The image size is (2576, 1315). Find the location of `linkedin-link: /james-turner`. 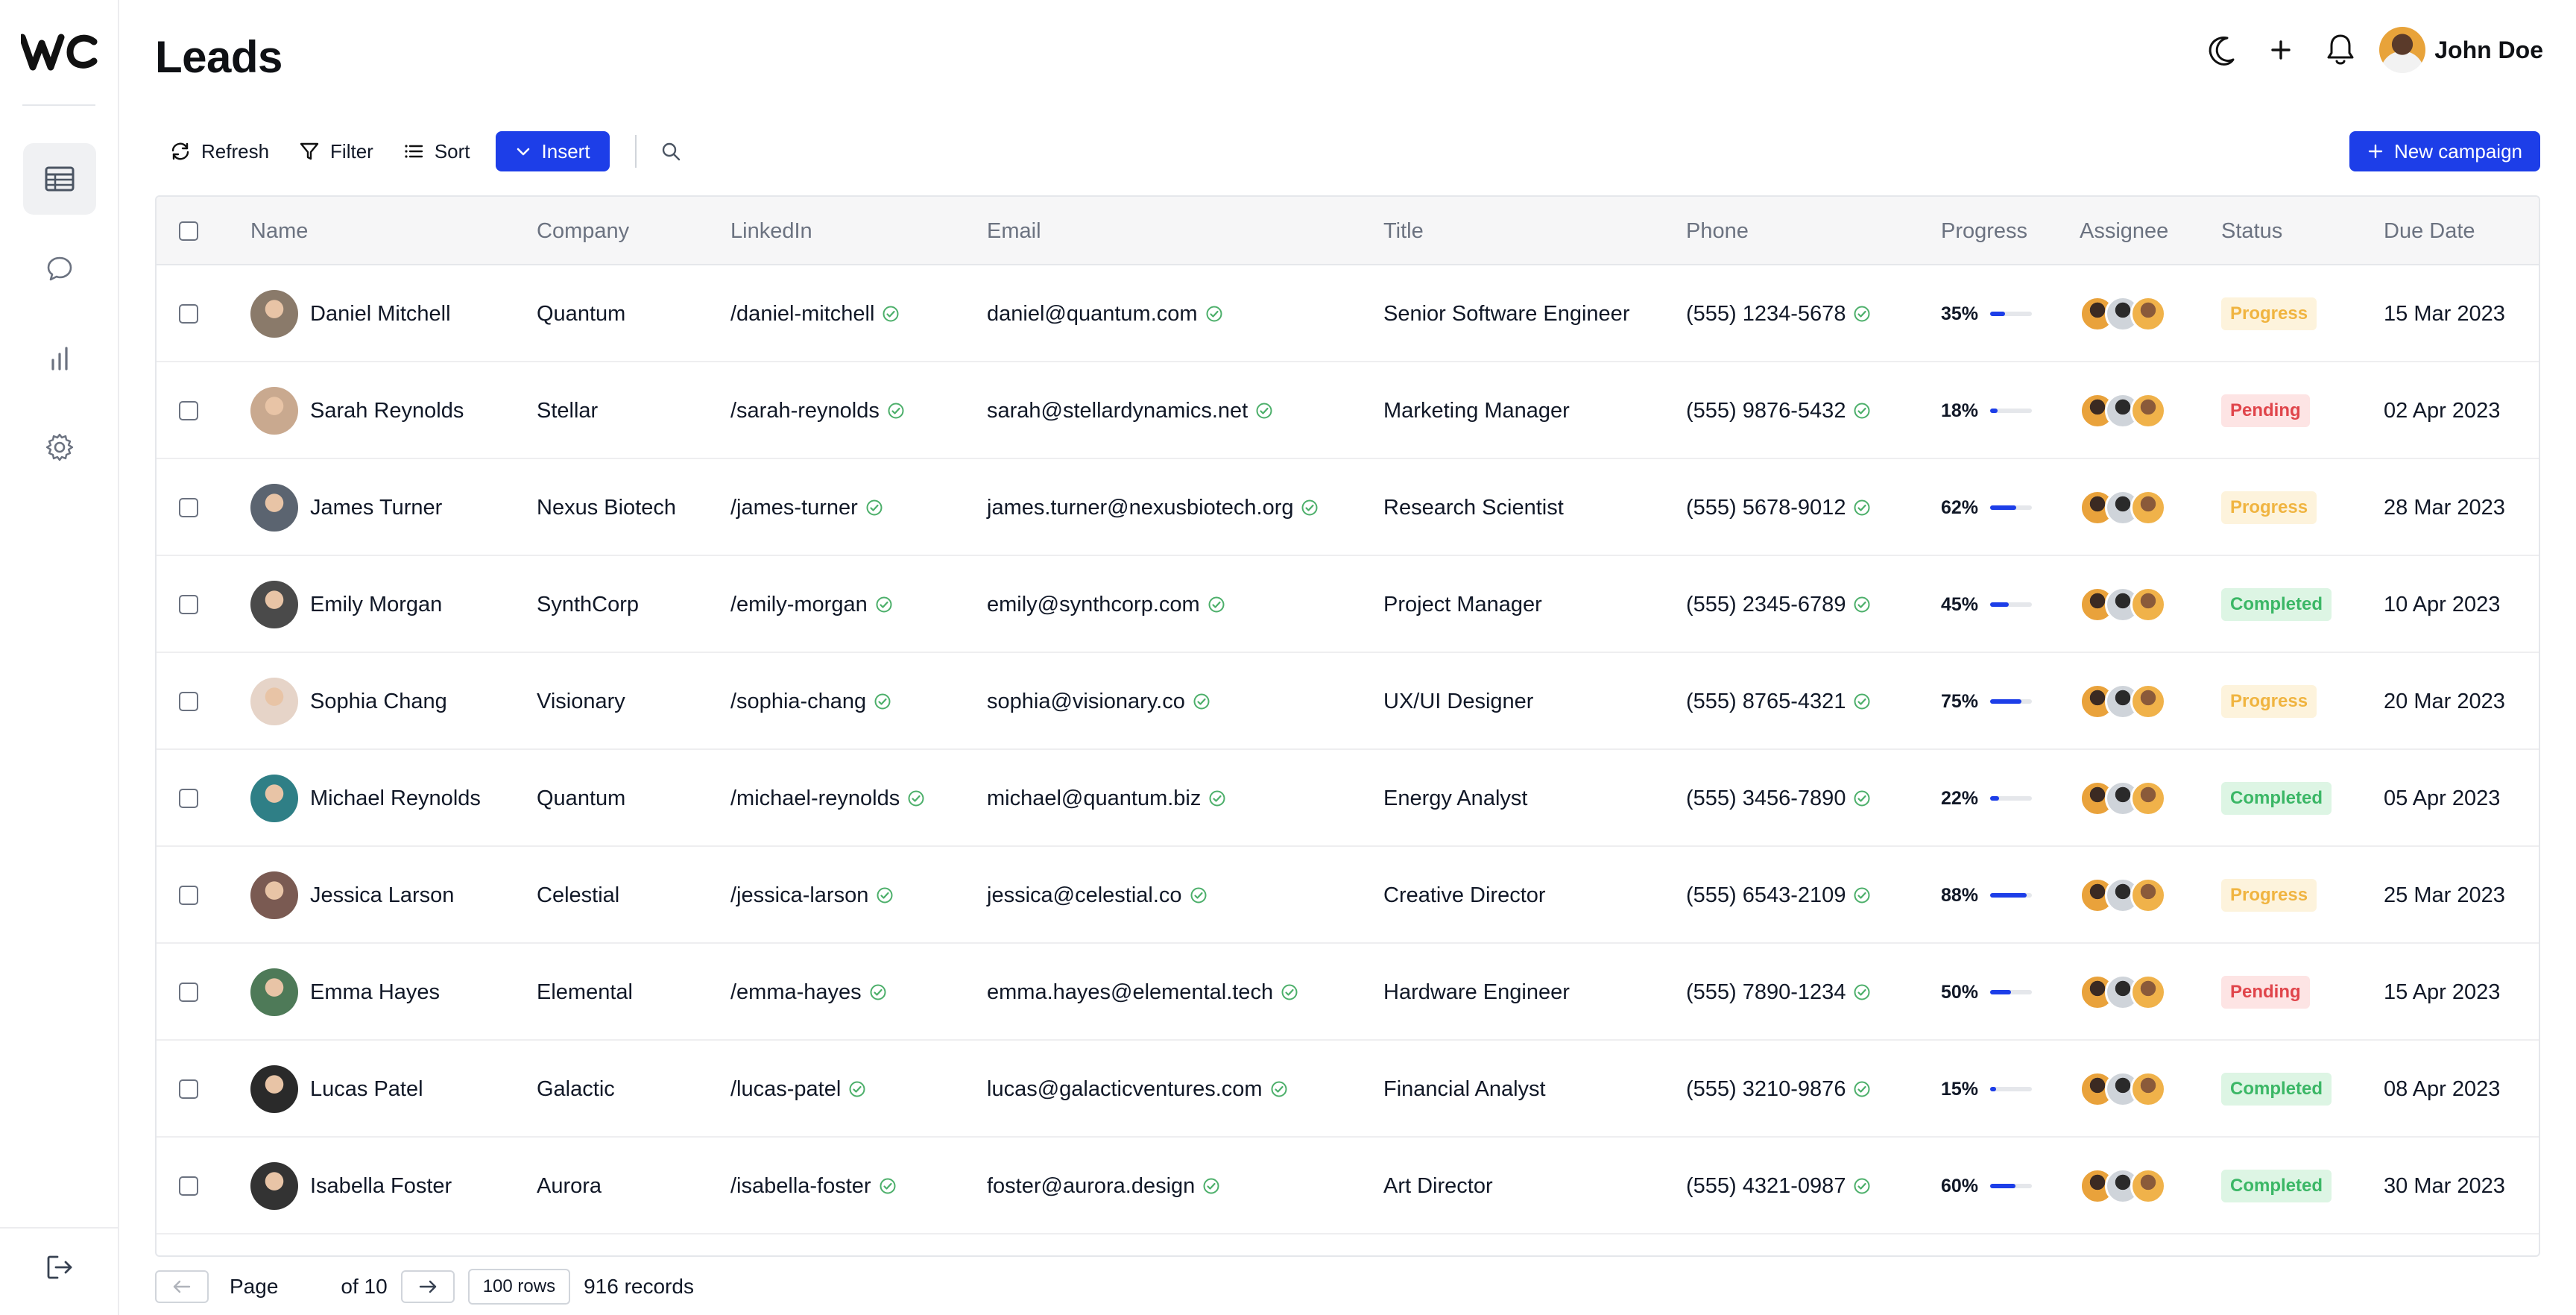

linkedin-link: /james-turner is located at coordinates (794, 508).